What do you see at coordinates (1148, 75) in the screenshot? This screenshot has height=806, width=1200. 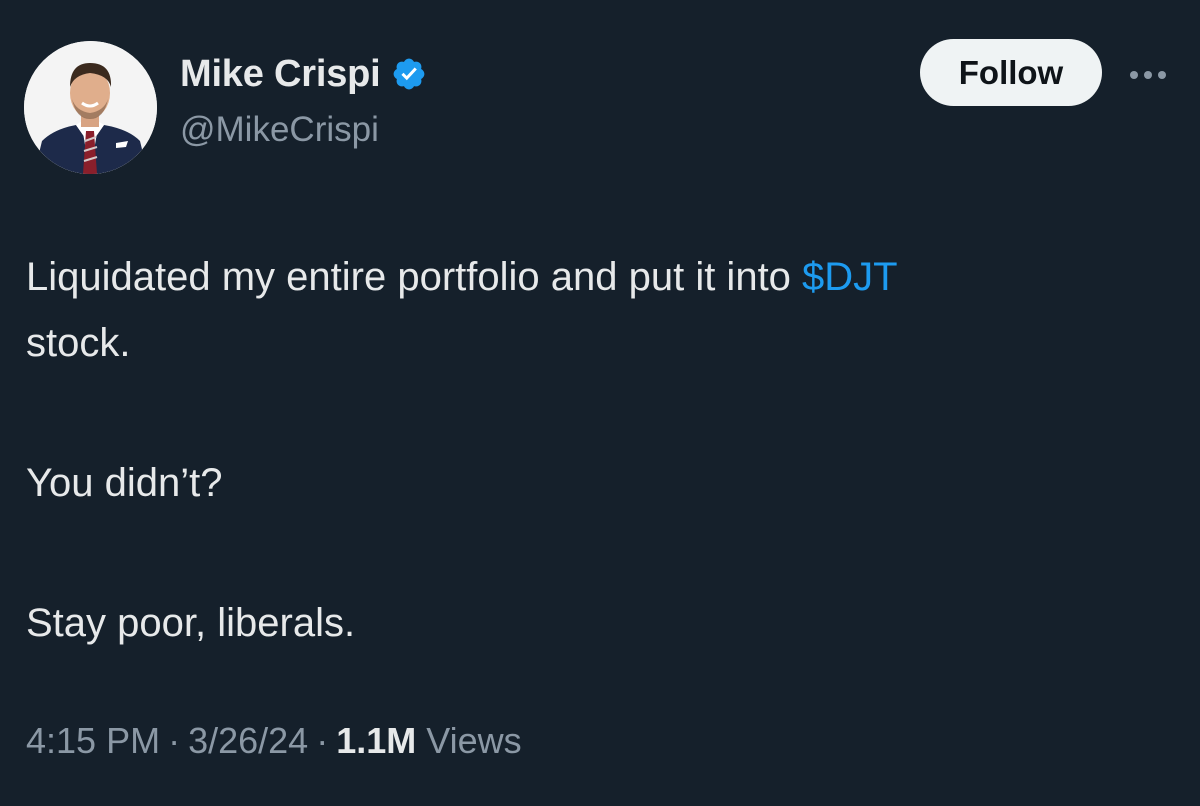 I see `more-horizontal-icon` at bounding box center [1148, 75].